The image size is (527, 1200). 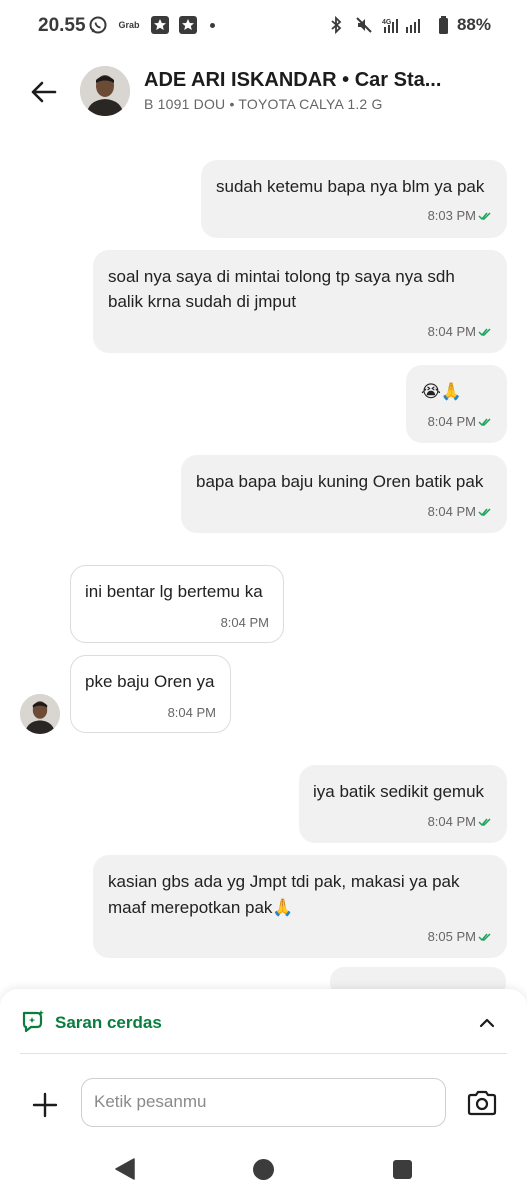 What do you see at coordinates (177, 604) in the screenshot?
I see `message-bubble-incoming: ini bentar lg bertemu ka 8:04 PM` at bounding box center [177, 604].